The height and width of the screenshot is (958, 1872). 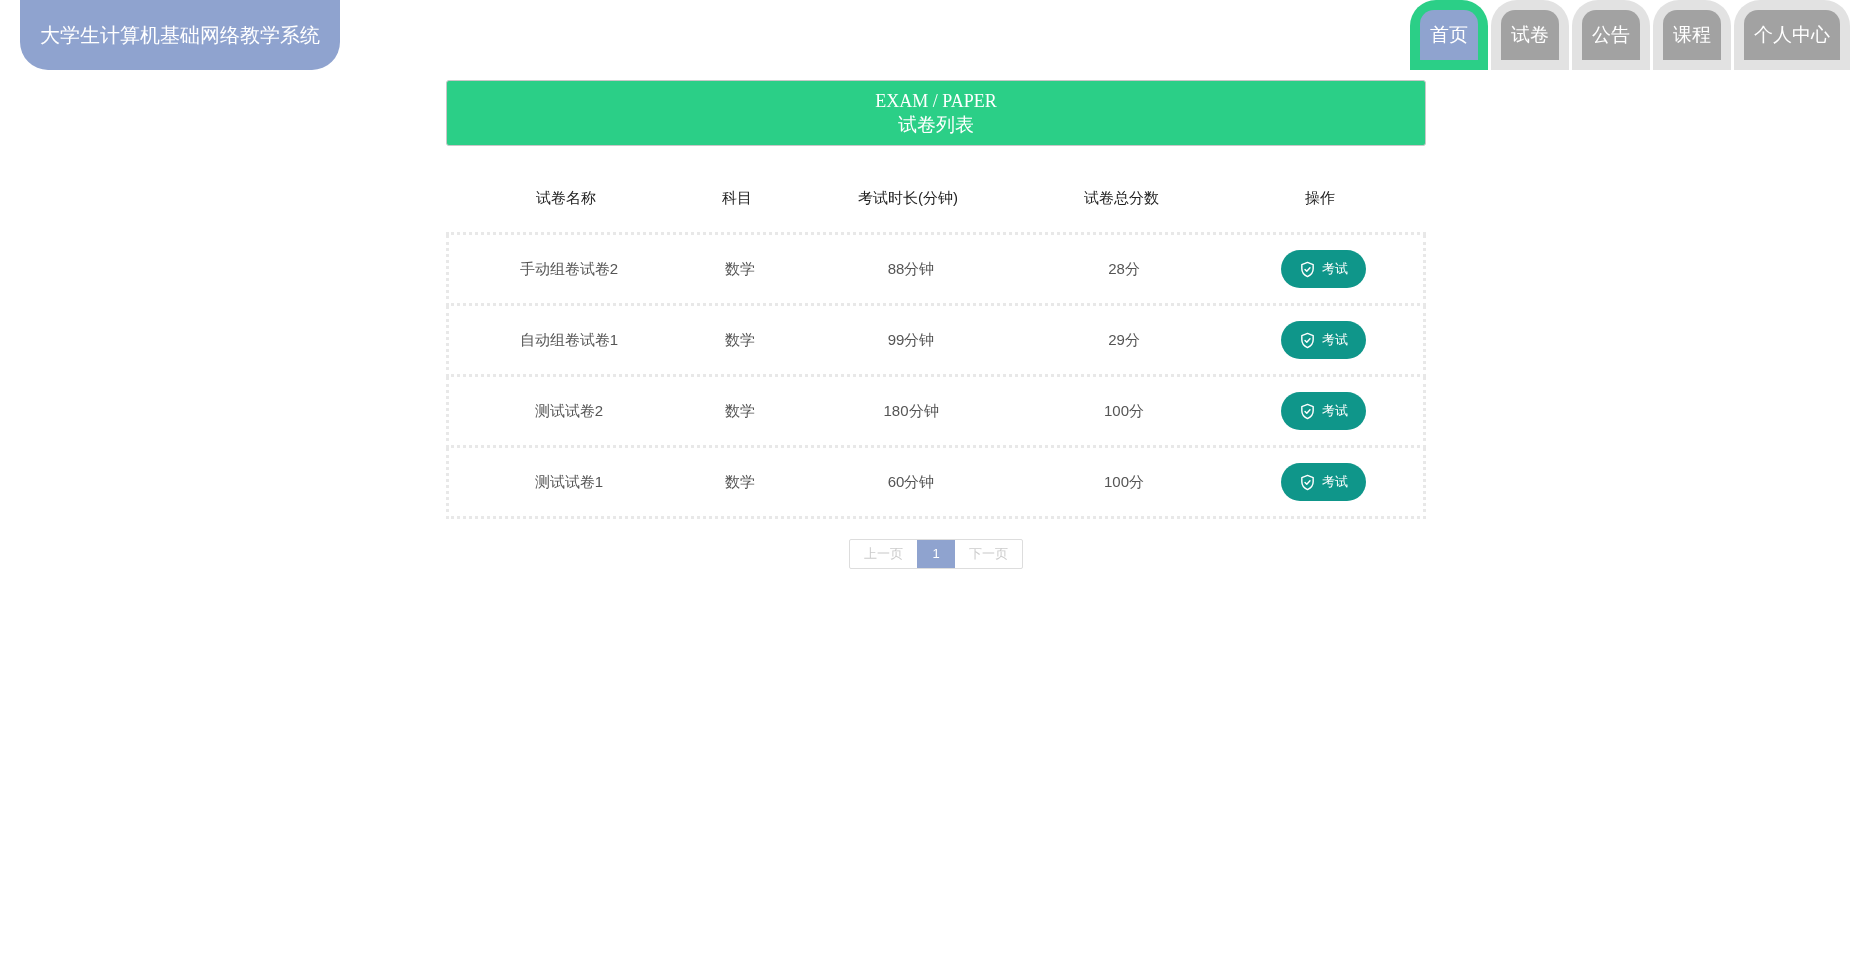 What do you see at coordinates (1692, 35) in the screenshot?
I see `nav-tab: 课程` at bounding box center [1692, 35].